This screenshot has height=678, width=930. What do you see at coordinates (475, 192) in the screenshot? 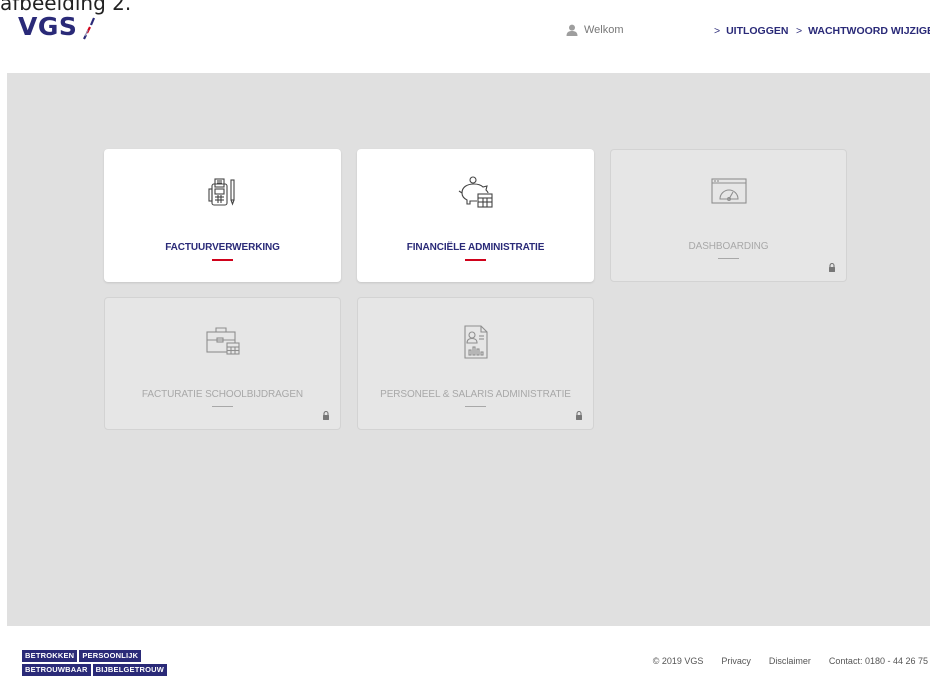
I see `piggy-bank-calculator-icon` at bounding box center [475, 192].